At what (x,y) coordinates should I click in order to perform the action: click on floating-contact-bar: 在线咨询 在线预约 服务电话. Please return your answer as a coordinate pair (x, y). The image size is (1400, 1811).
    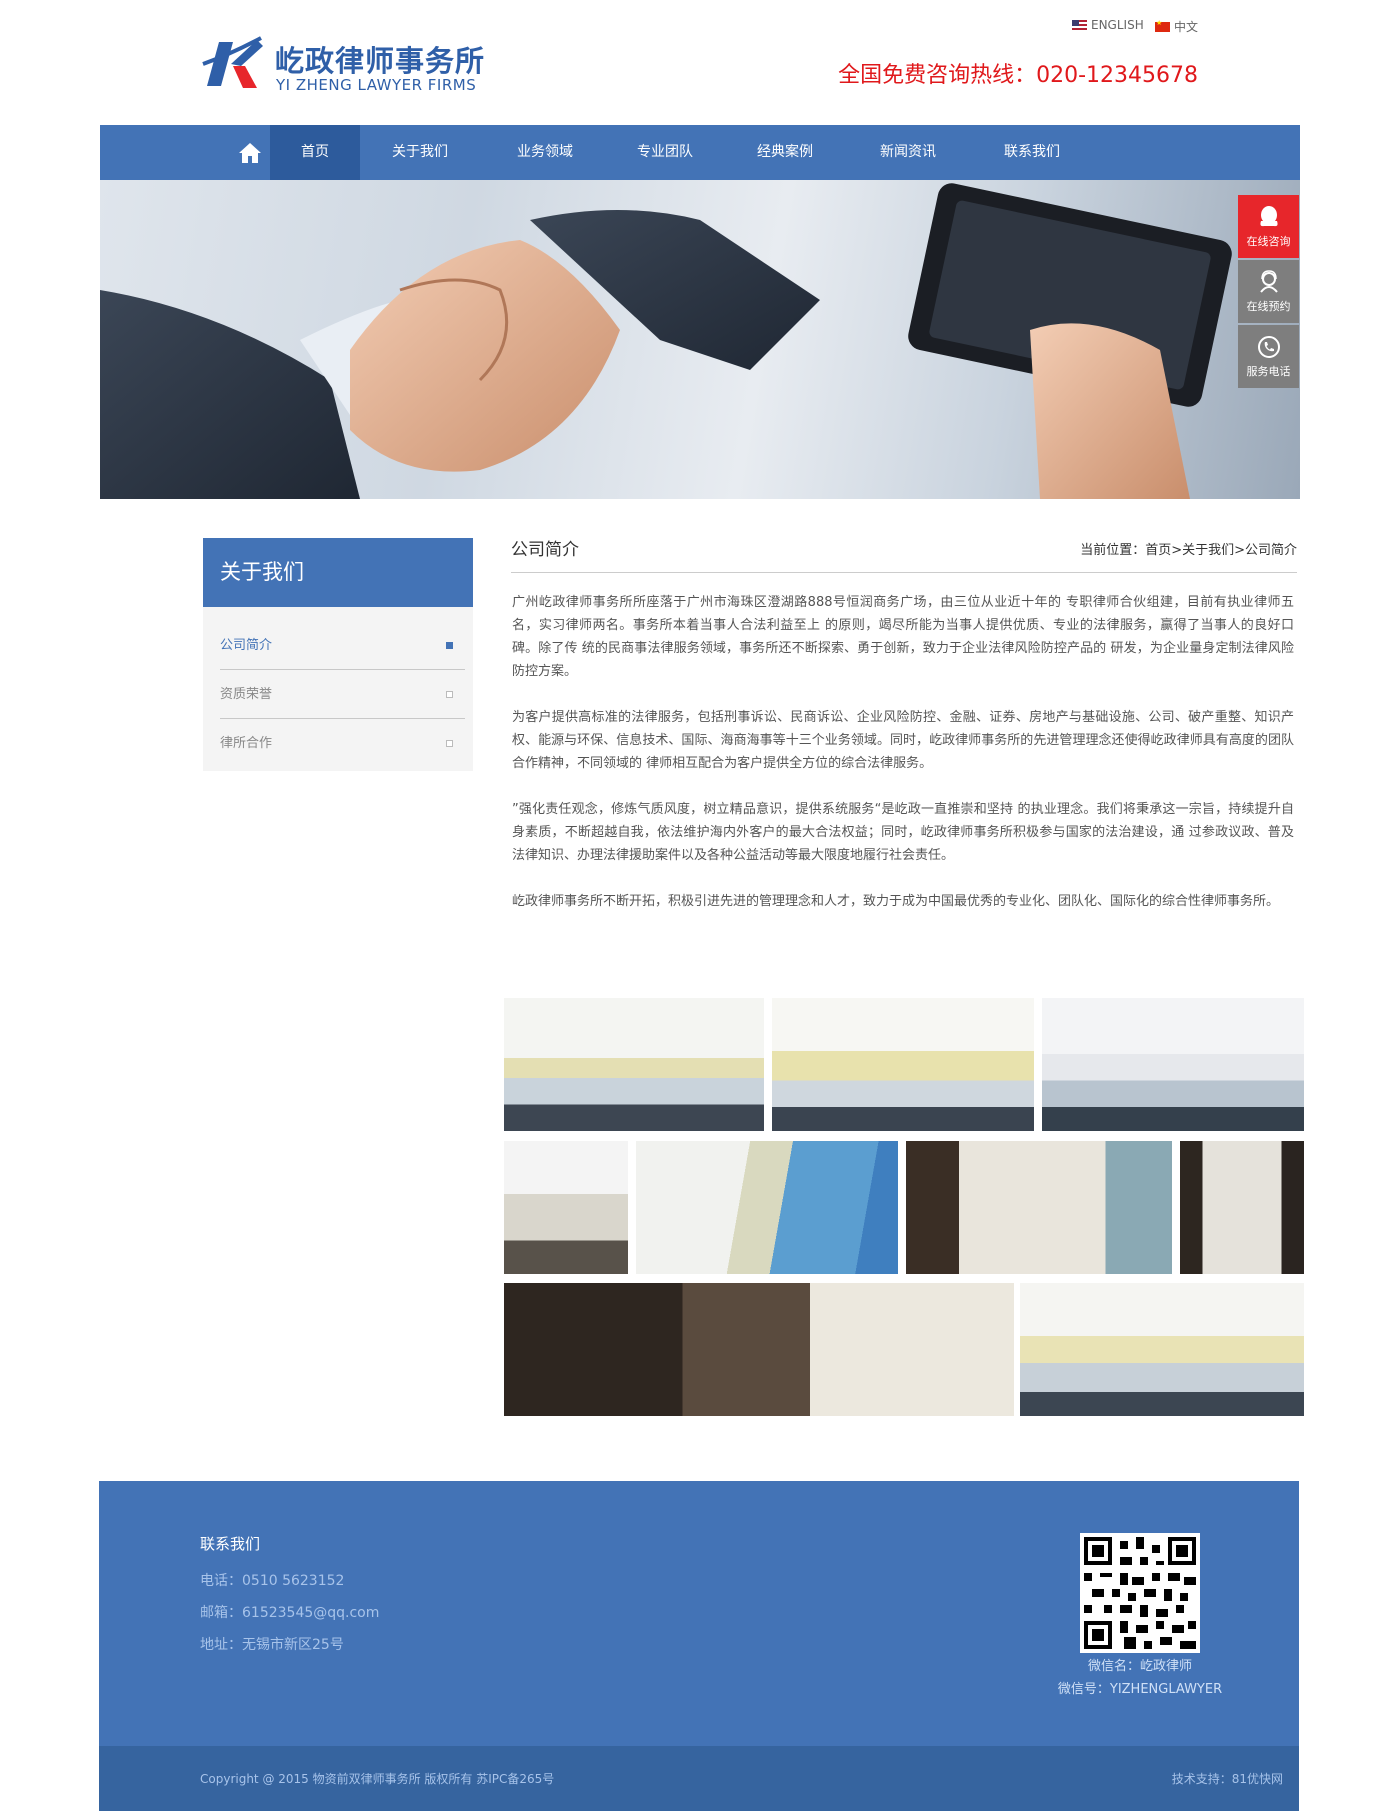
    Looking at the image, I should click on (1268, 292).